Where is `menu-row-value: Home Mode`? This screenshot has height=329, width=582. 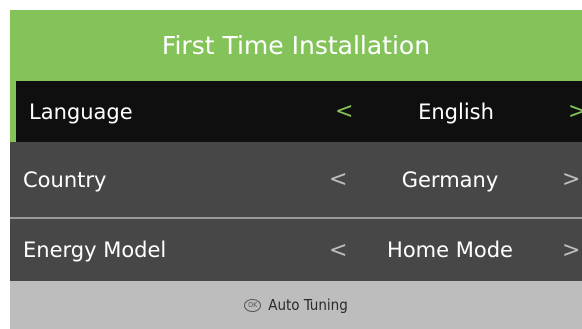 menu-row-value: Home Mode is located at coordinates (450, 250).